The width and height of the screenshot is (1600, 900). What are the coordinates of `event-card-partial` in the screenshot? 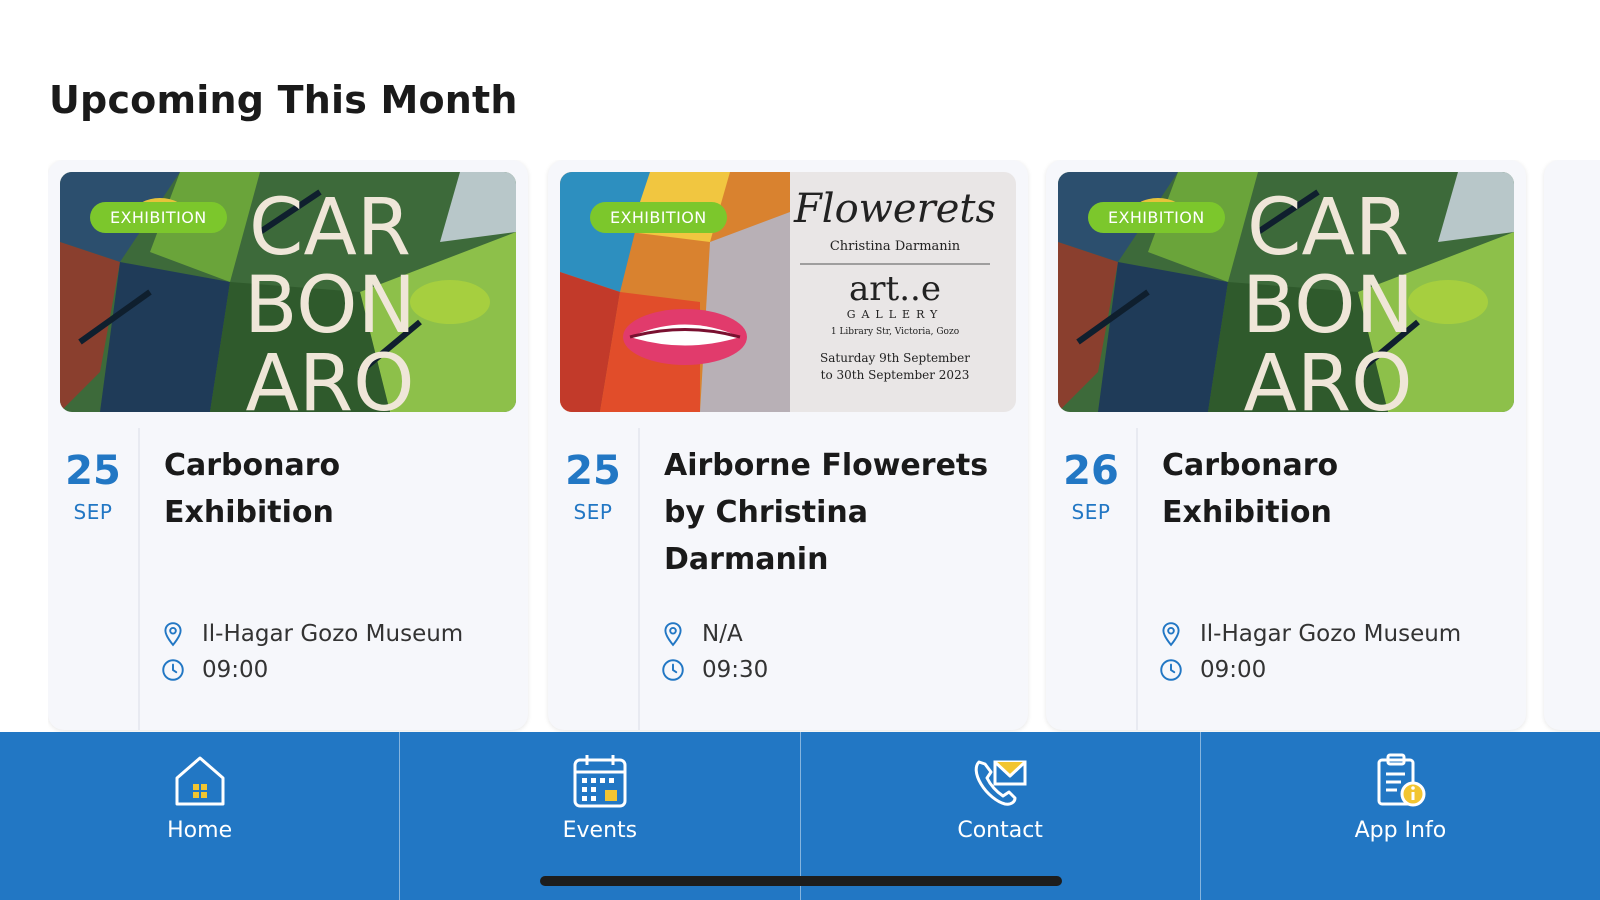 It's located at (1572, 445).